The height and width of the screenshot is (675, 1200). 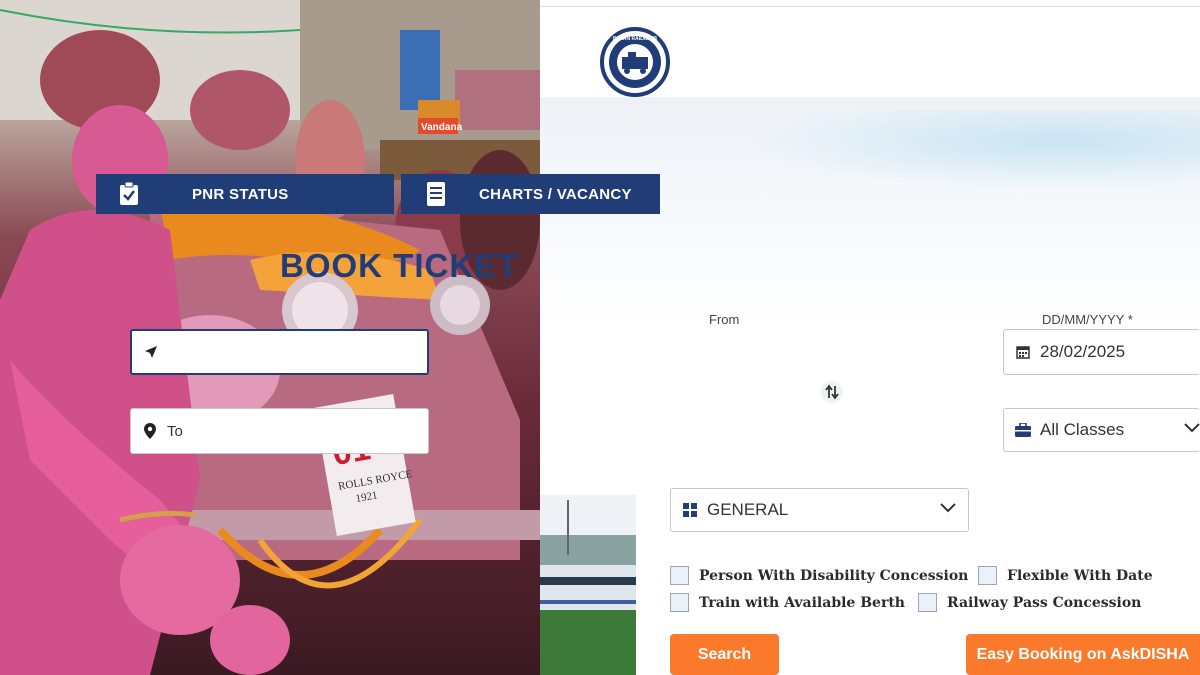 What do you see at coordinates (724, 654) in the screenshot?
I see `search-button: Search` at bounding box center [724, 654].